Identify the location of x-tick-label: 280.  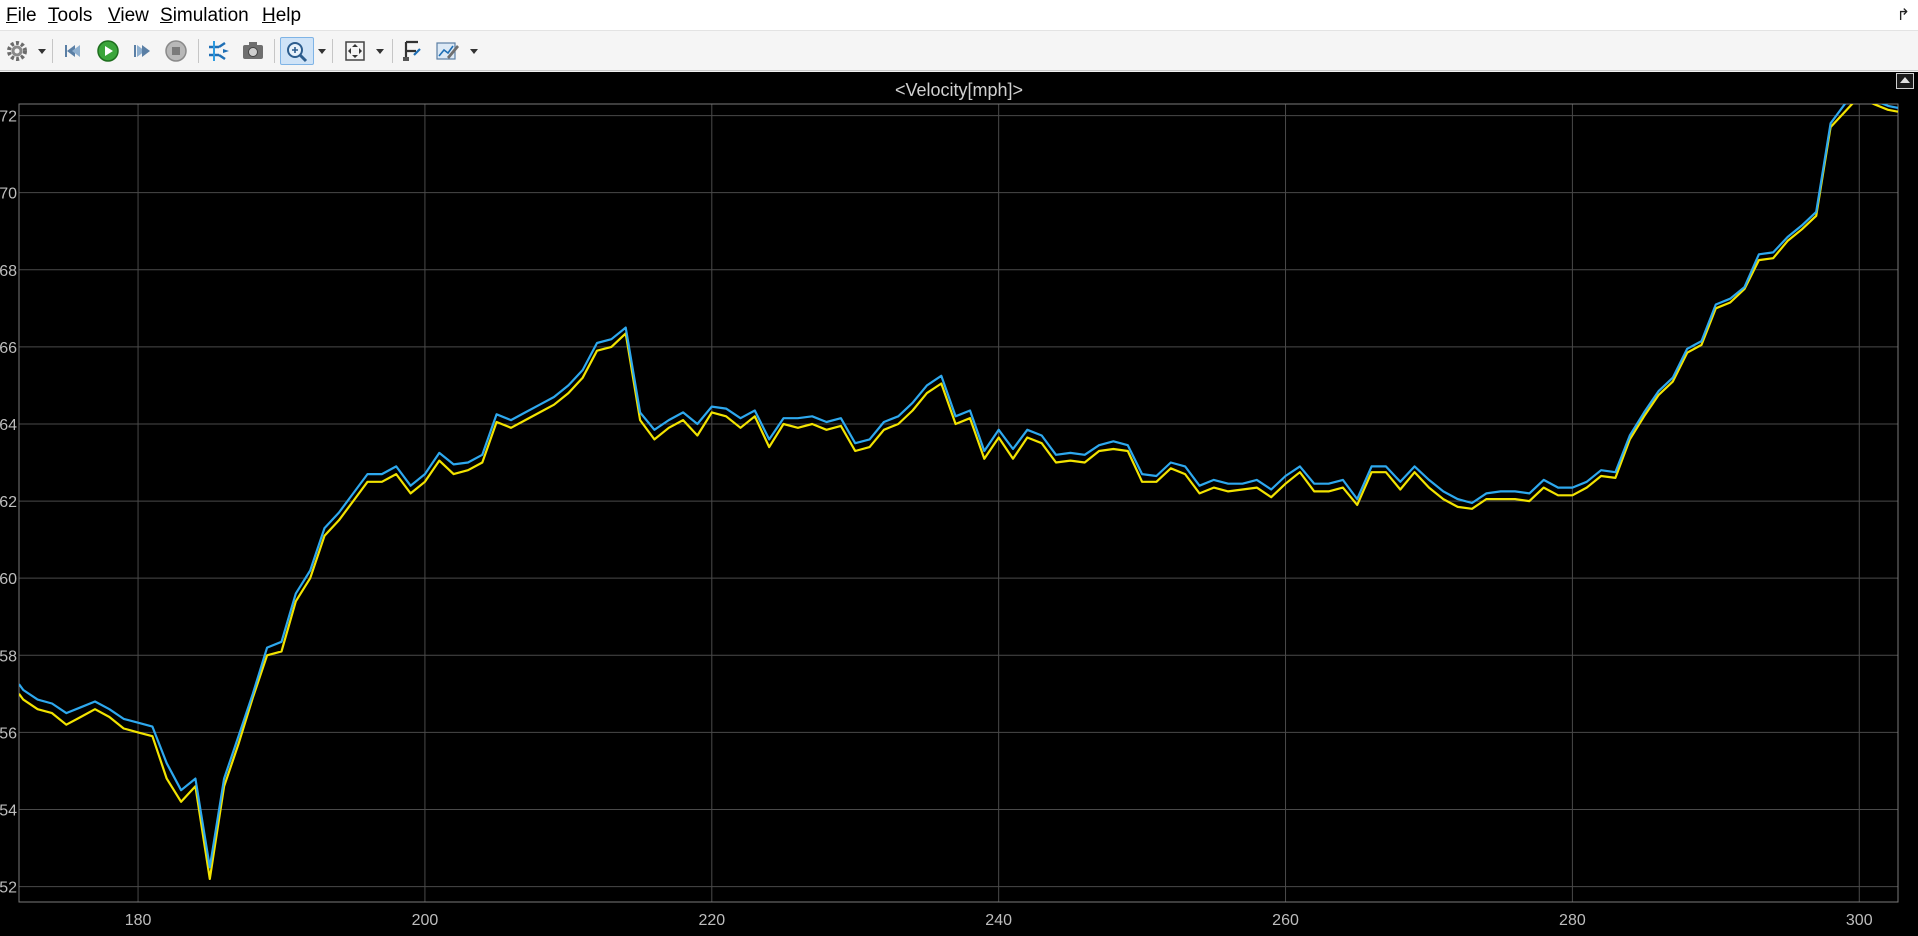
(1572, 920).